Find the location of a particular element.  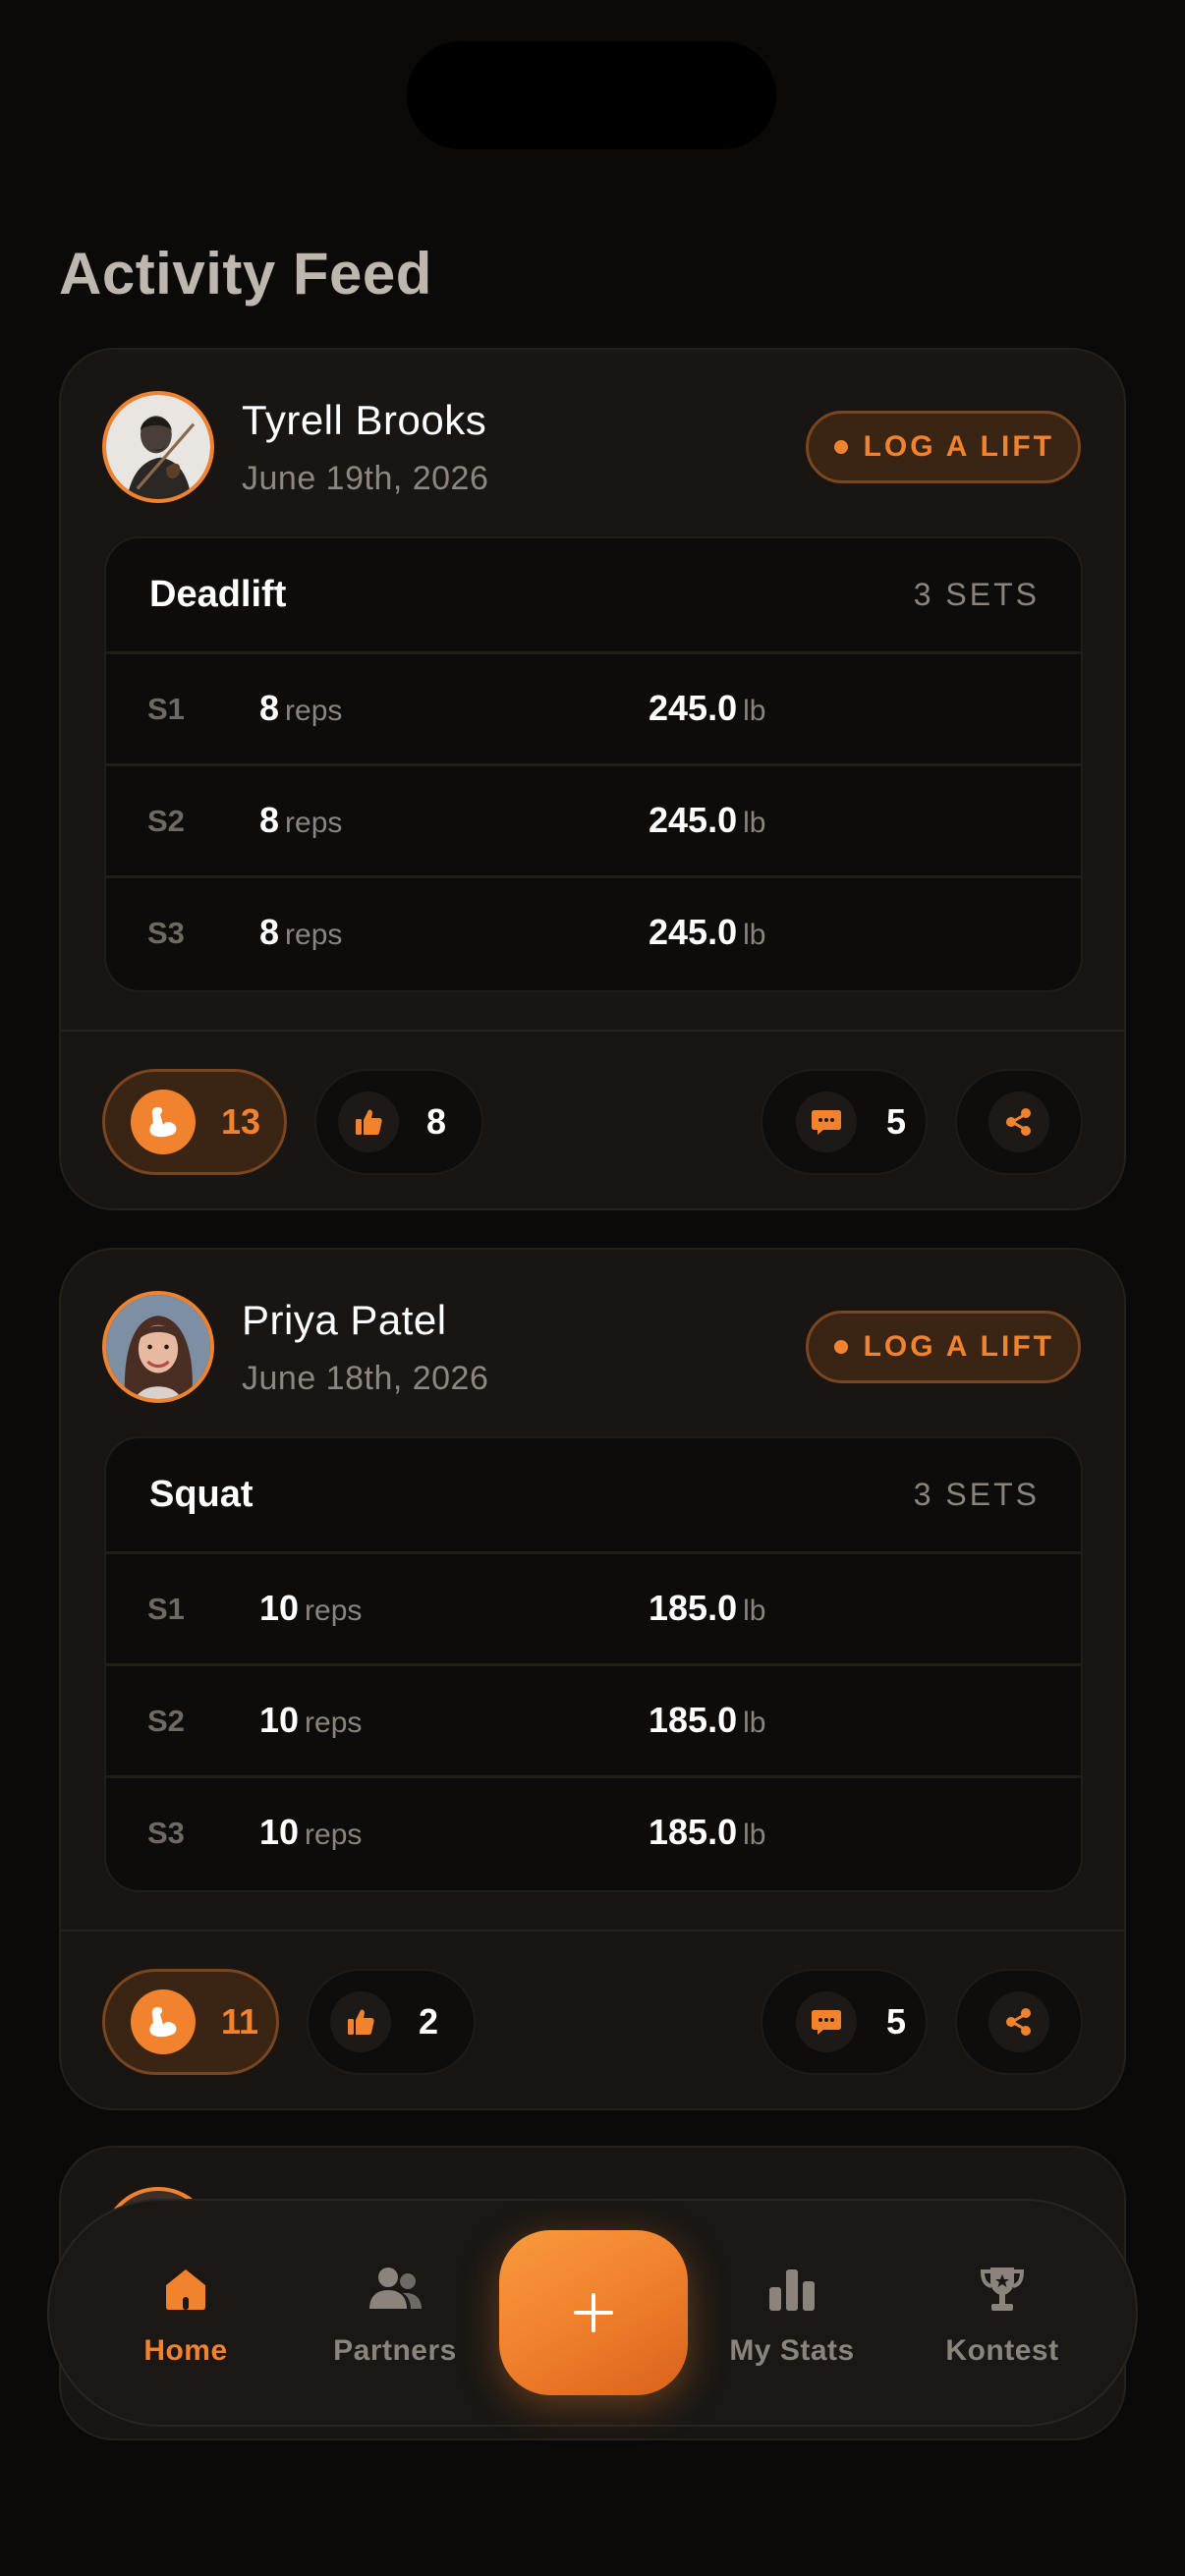

share-icon is located at coordinates (1018, 2021).